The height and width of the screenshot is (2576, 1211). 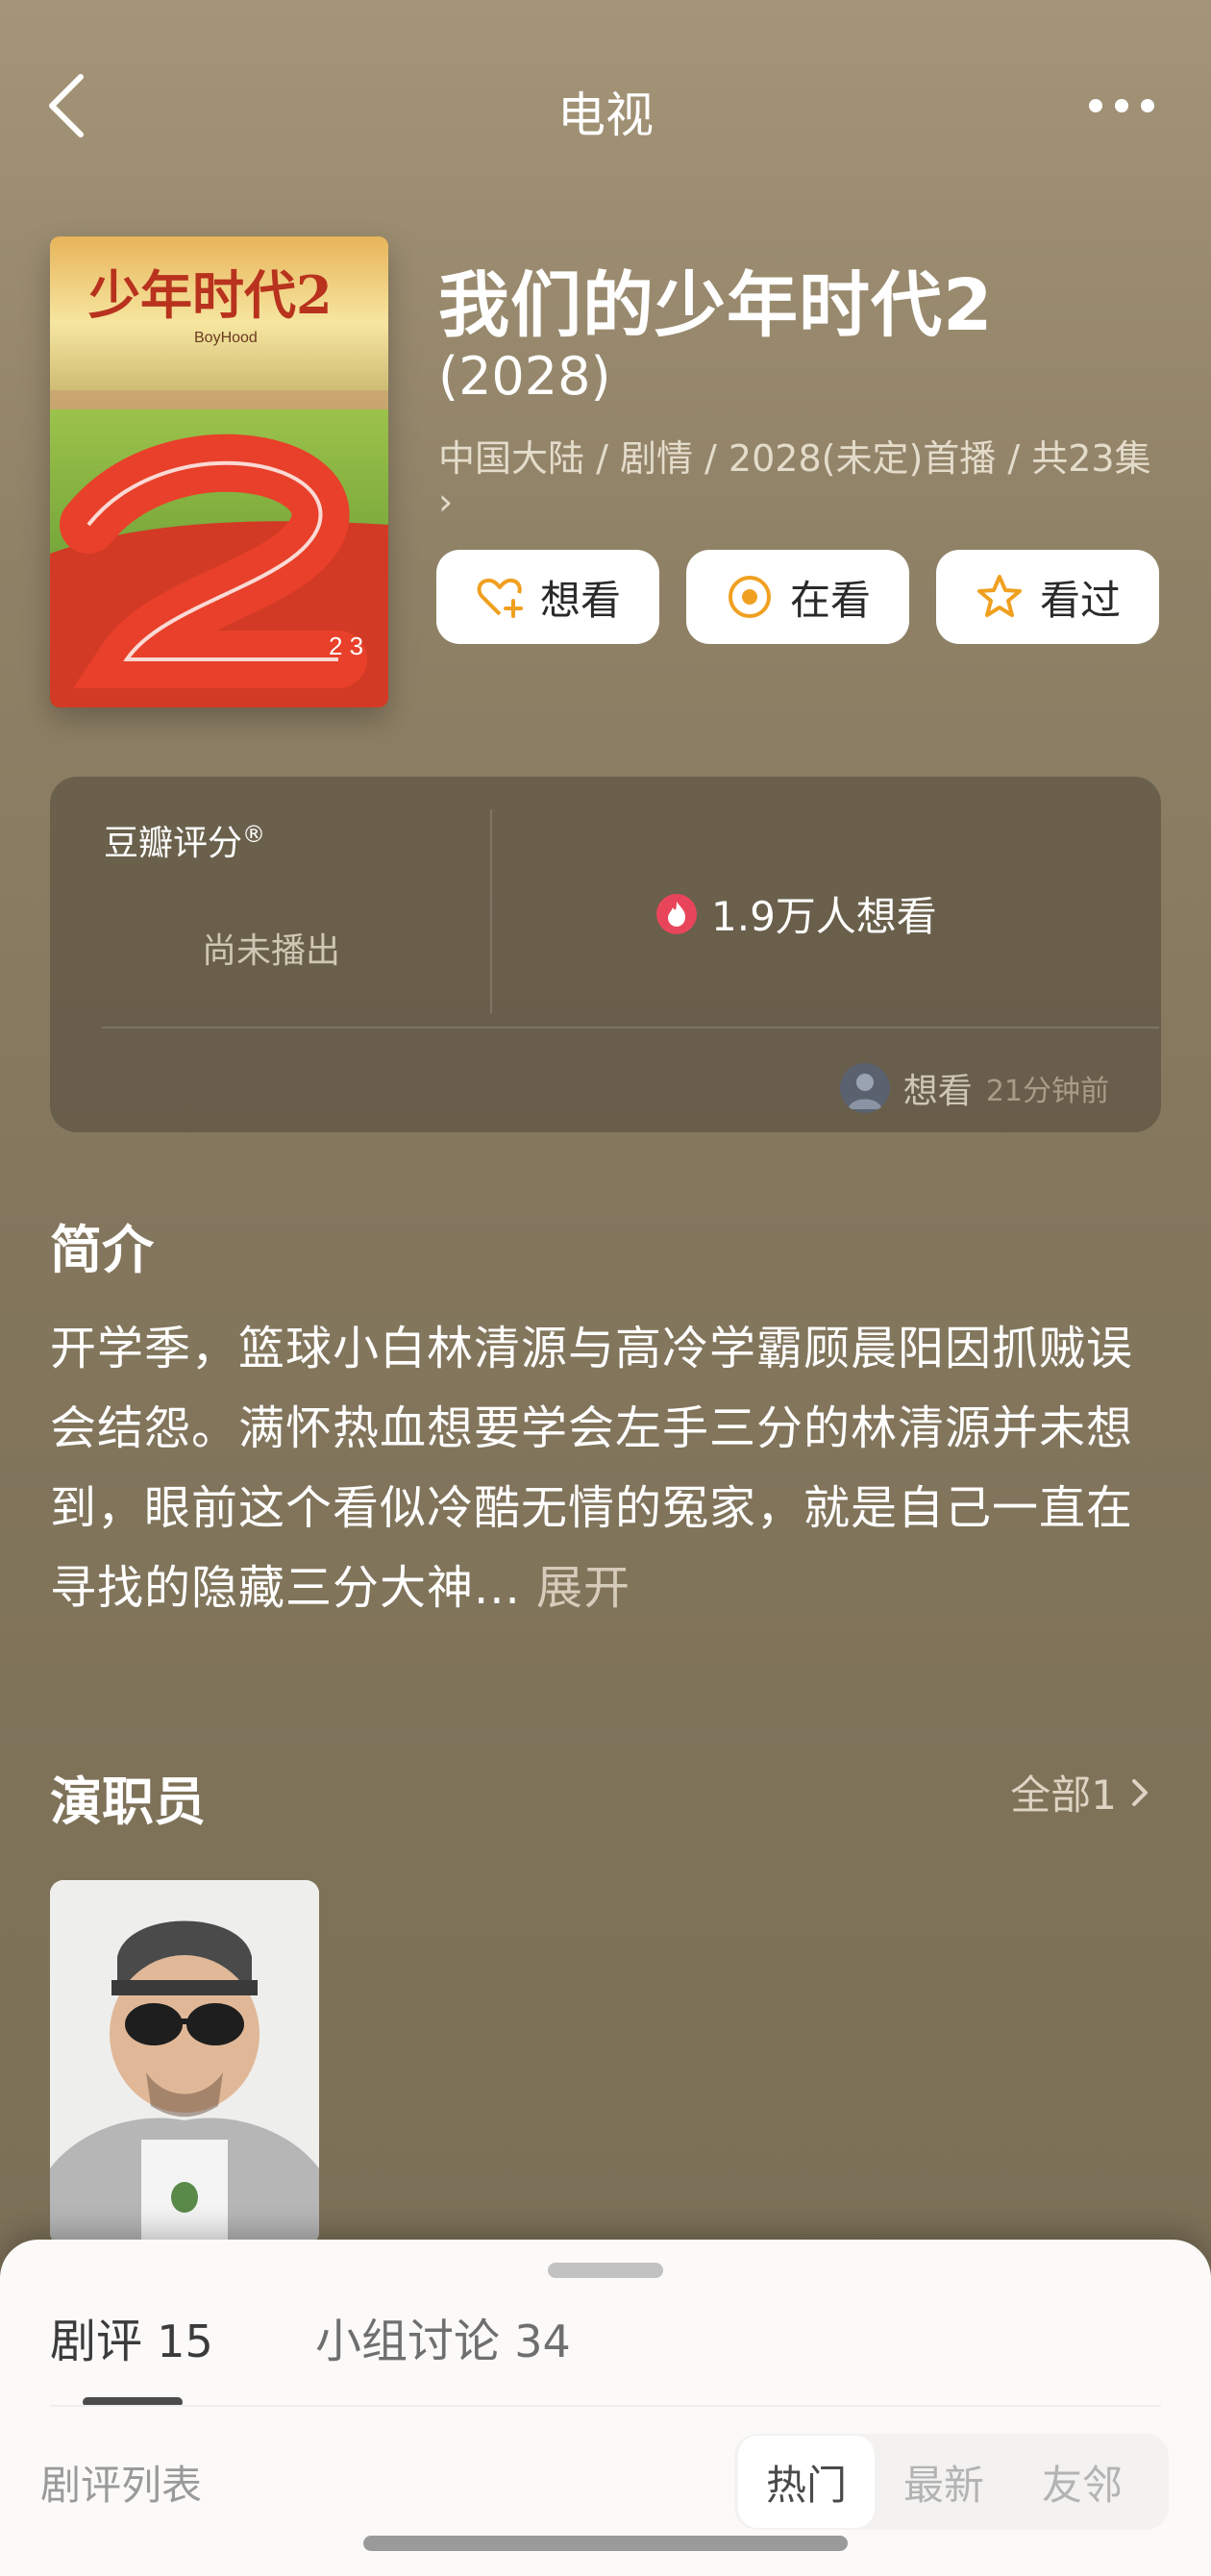 I want to click on want-count: 1.9万人想看, so click(x=796, y=914).